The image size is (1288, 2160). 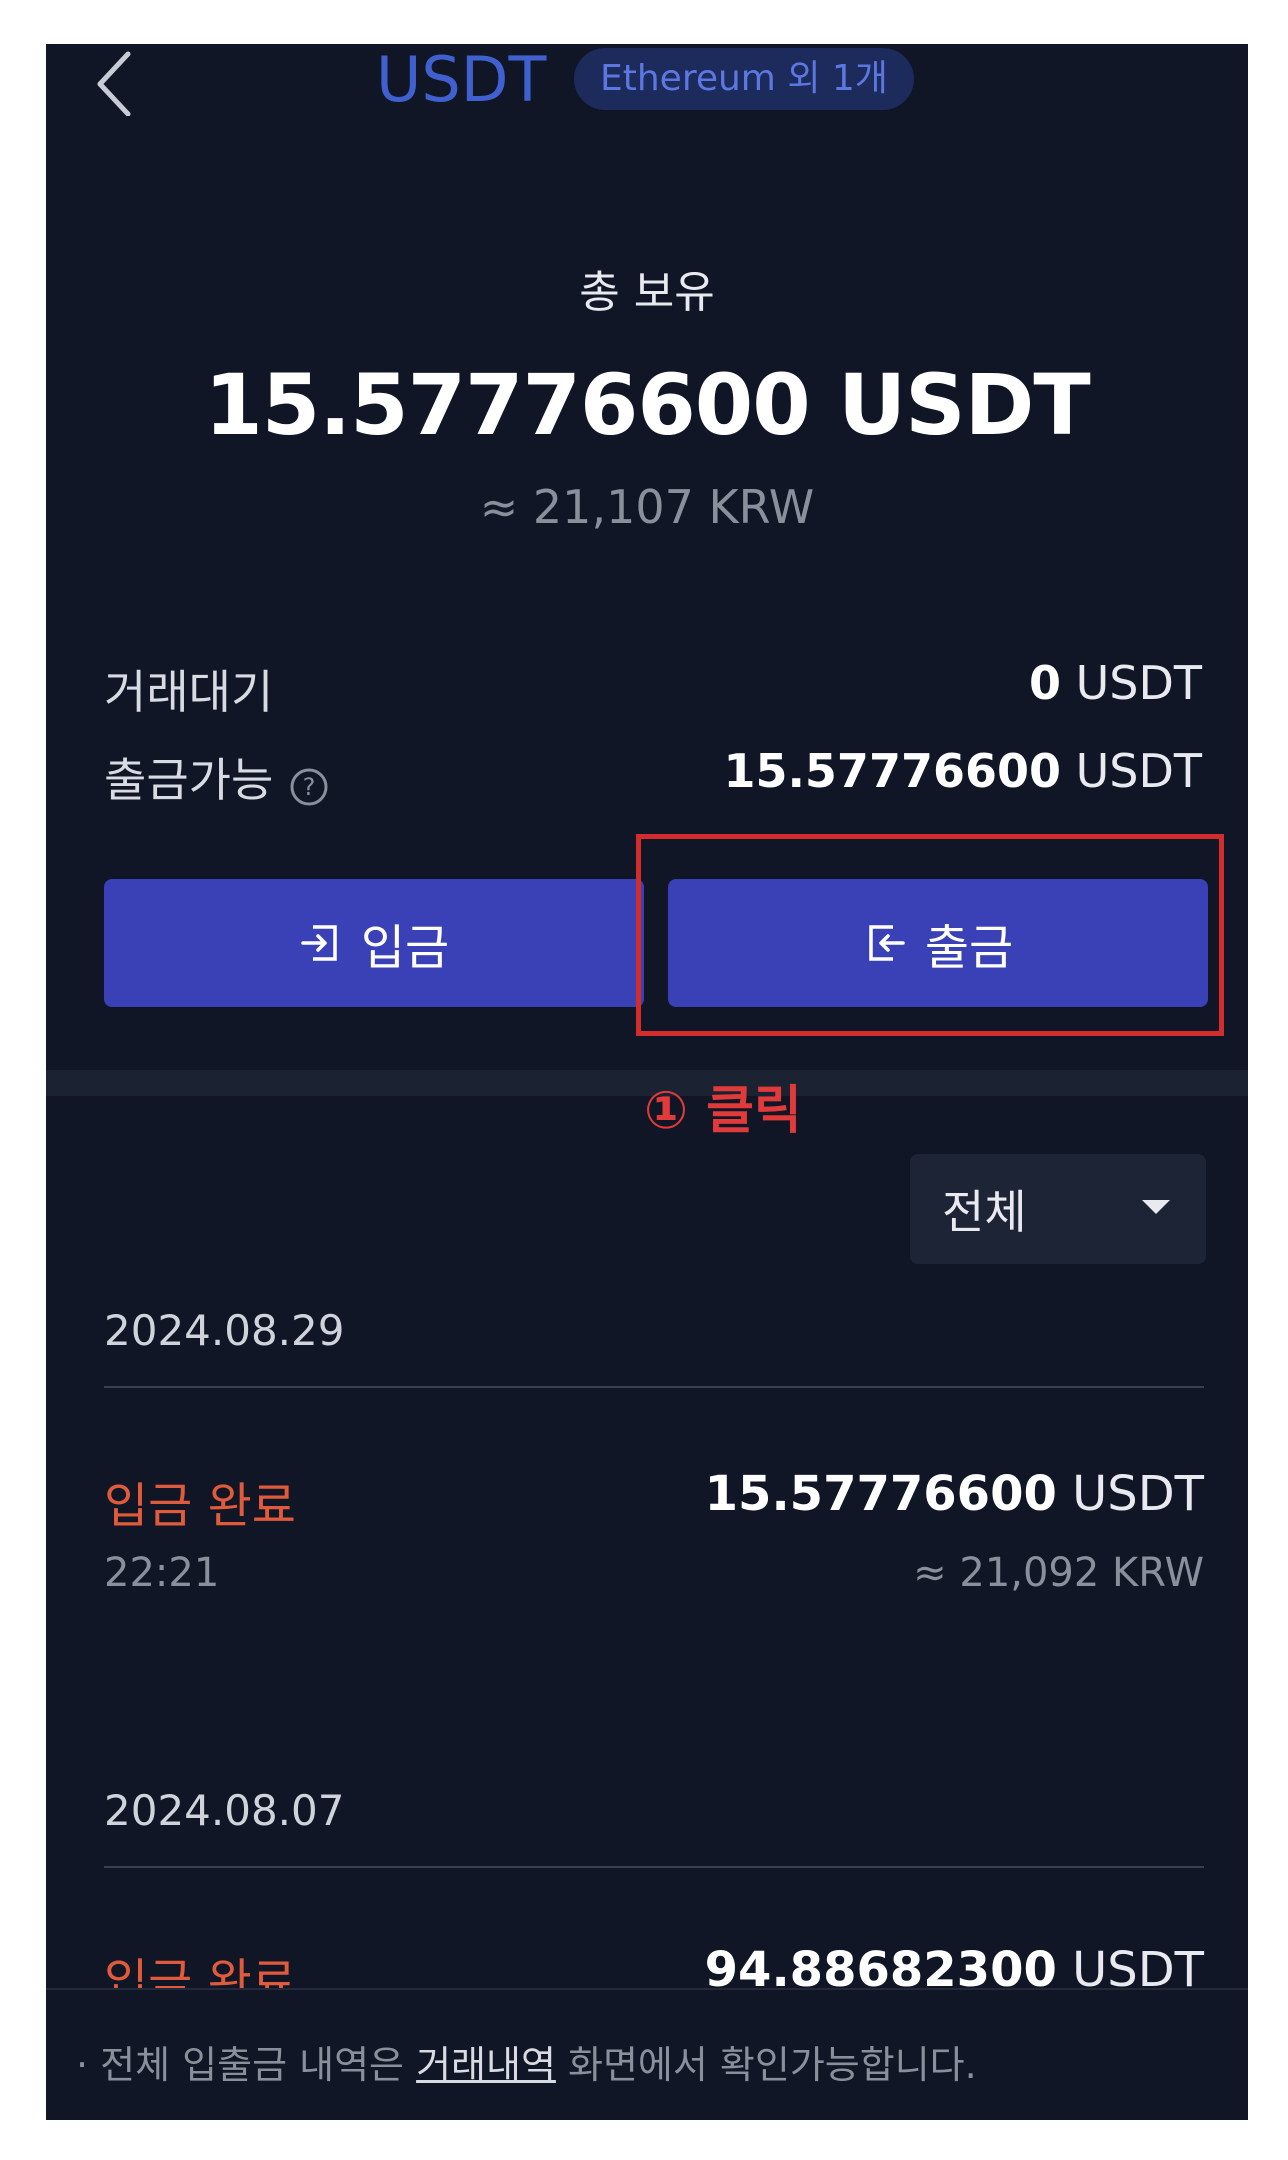 What do you see at coordinates (647, 292) in the screenshot?
I see `total-holdings-label: 총 보유` at bounding box center [647, 292].